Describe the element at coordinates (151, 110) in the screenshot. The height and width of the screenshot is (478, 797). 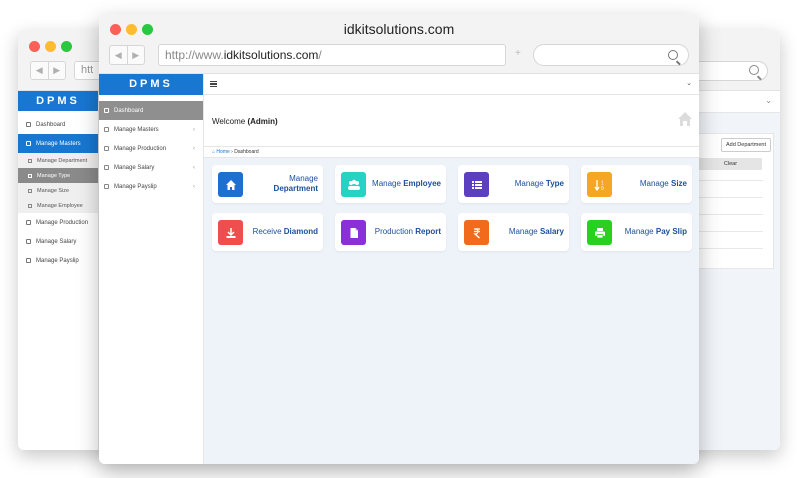
I see `sidebar-item-dashboard: Dashboard` at that location.